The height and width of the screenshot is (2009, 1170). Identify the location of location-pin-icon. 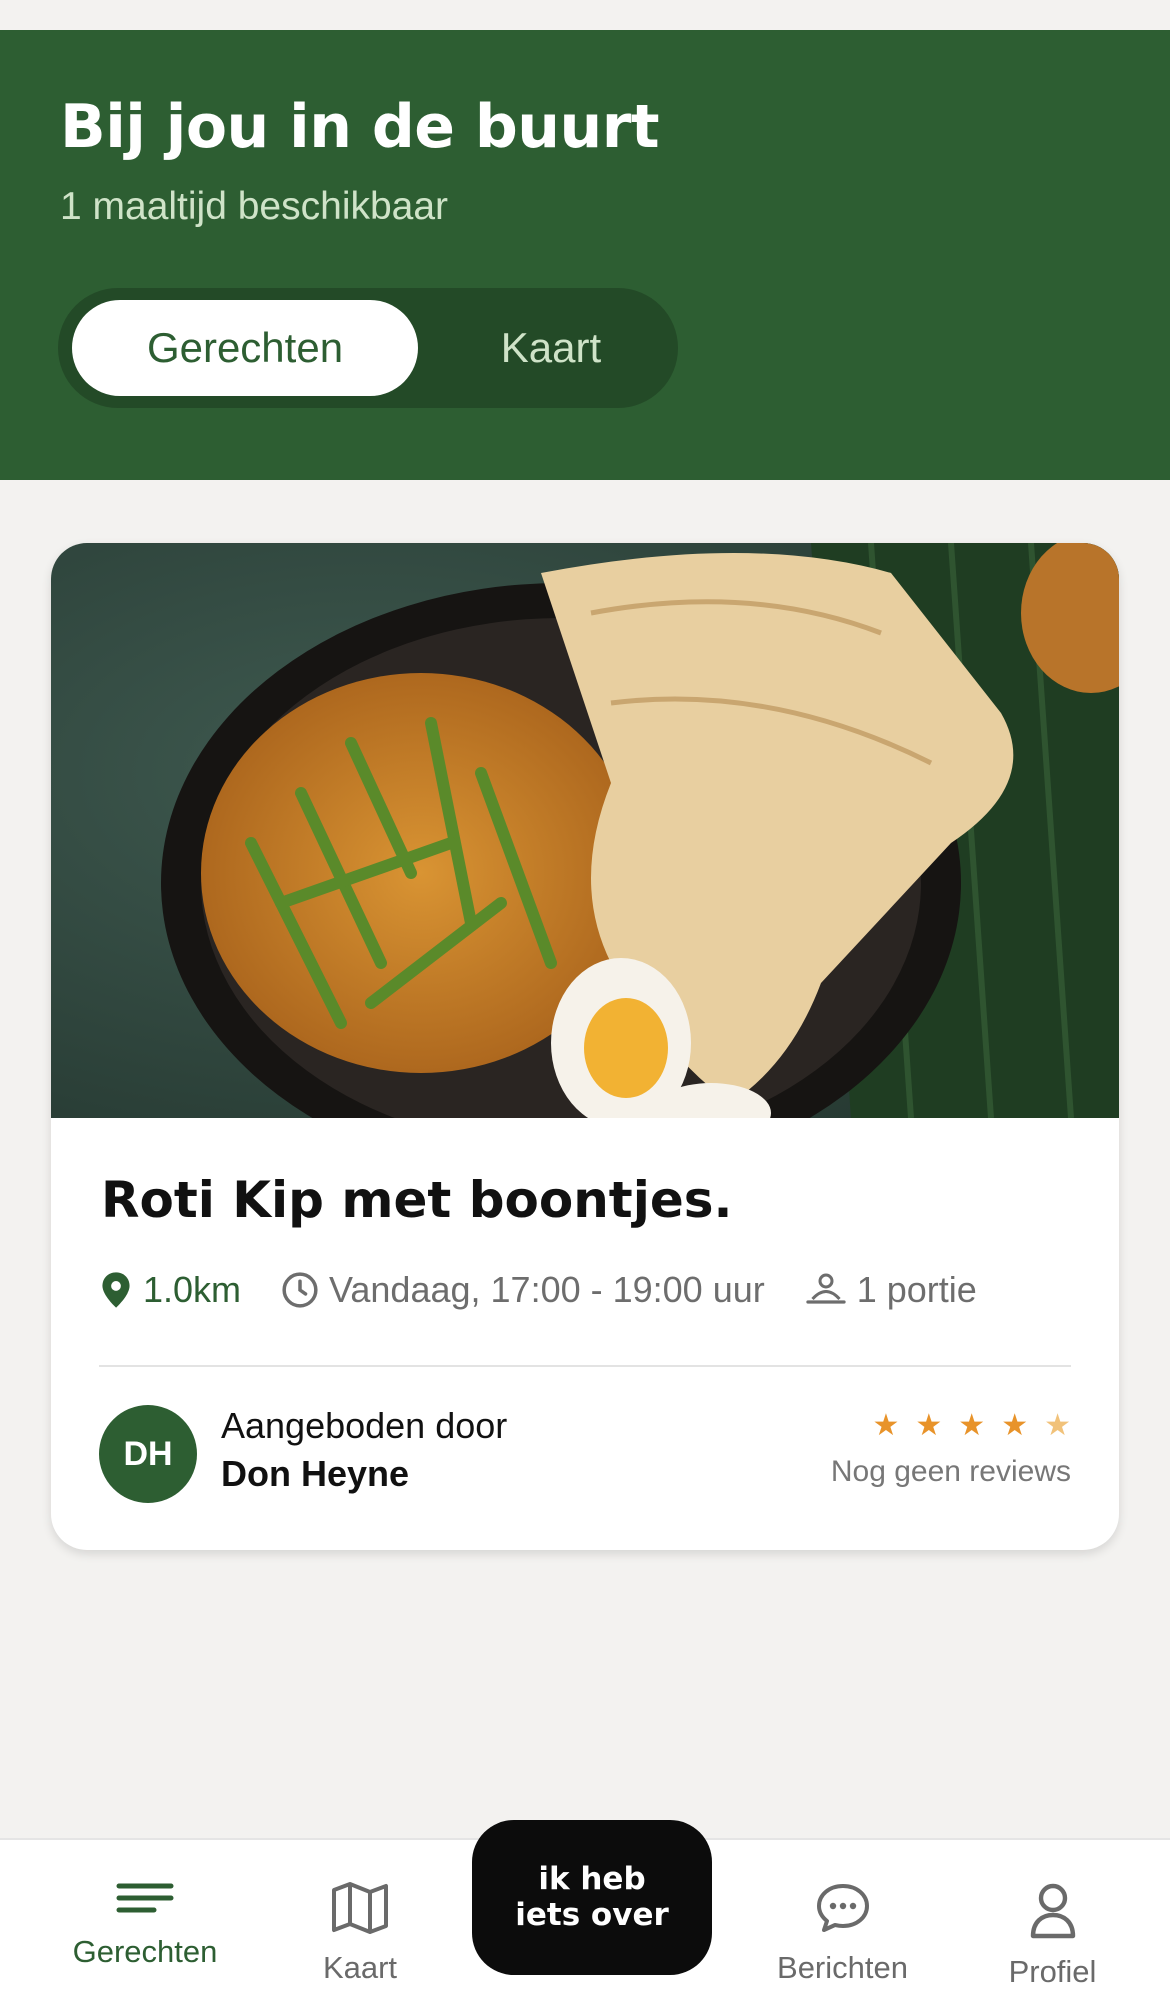
(116, 1290).